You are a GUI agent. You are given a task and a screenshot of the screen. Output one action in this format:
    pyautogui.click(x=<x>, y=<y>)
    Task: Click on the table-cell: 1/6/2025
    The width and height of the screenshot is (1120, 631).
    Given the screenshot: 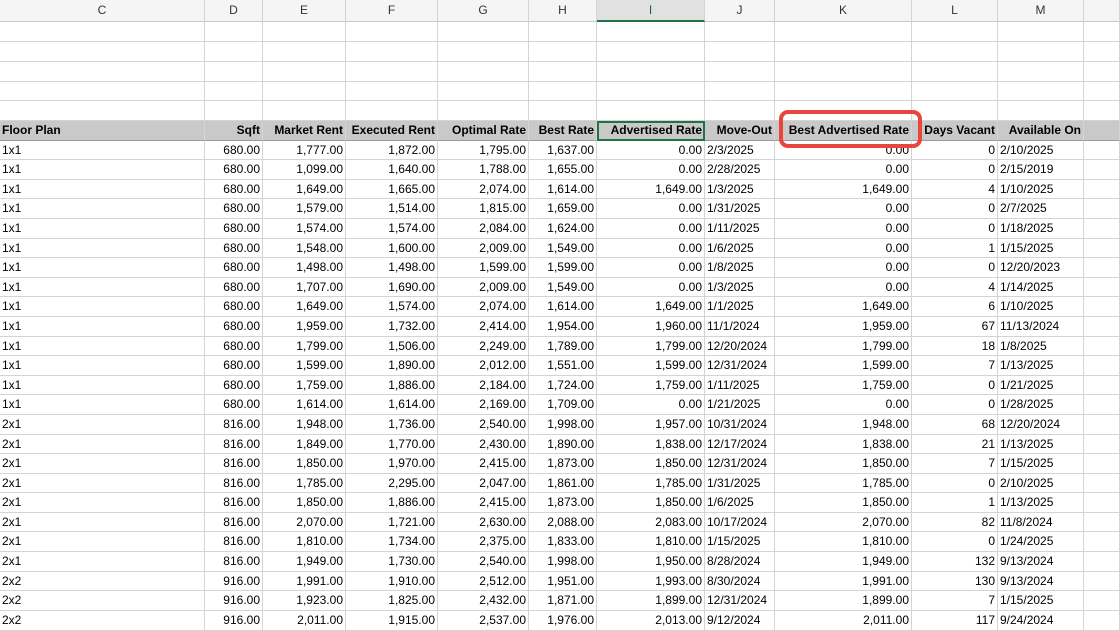 What is the action you would take?
    pyautogui.click(x=740, y=503)
    